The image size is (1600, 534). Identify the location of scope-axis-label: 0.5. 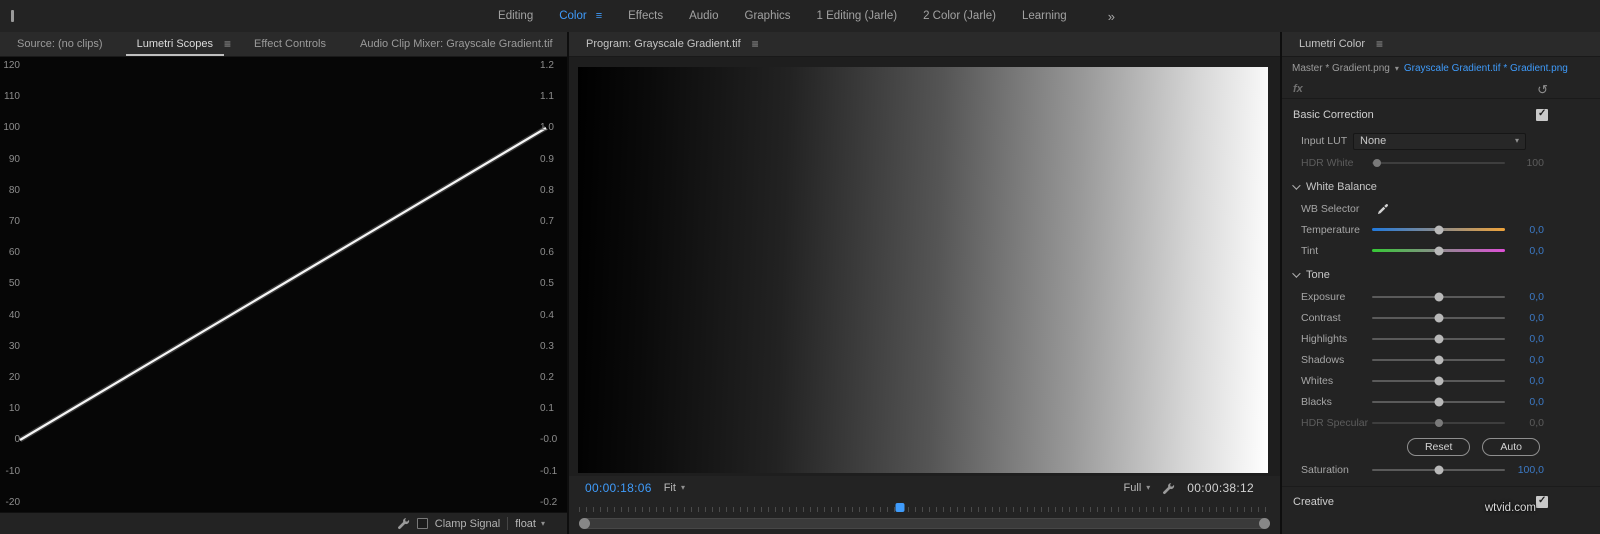
(547, 284).